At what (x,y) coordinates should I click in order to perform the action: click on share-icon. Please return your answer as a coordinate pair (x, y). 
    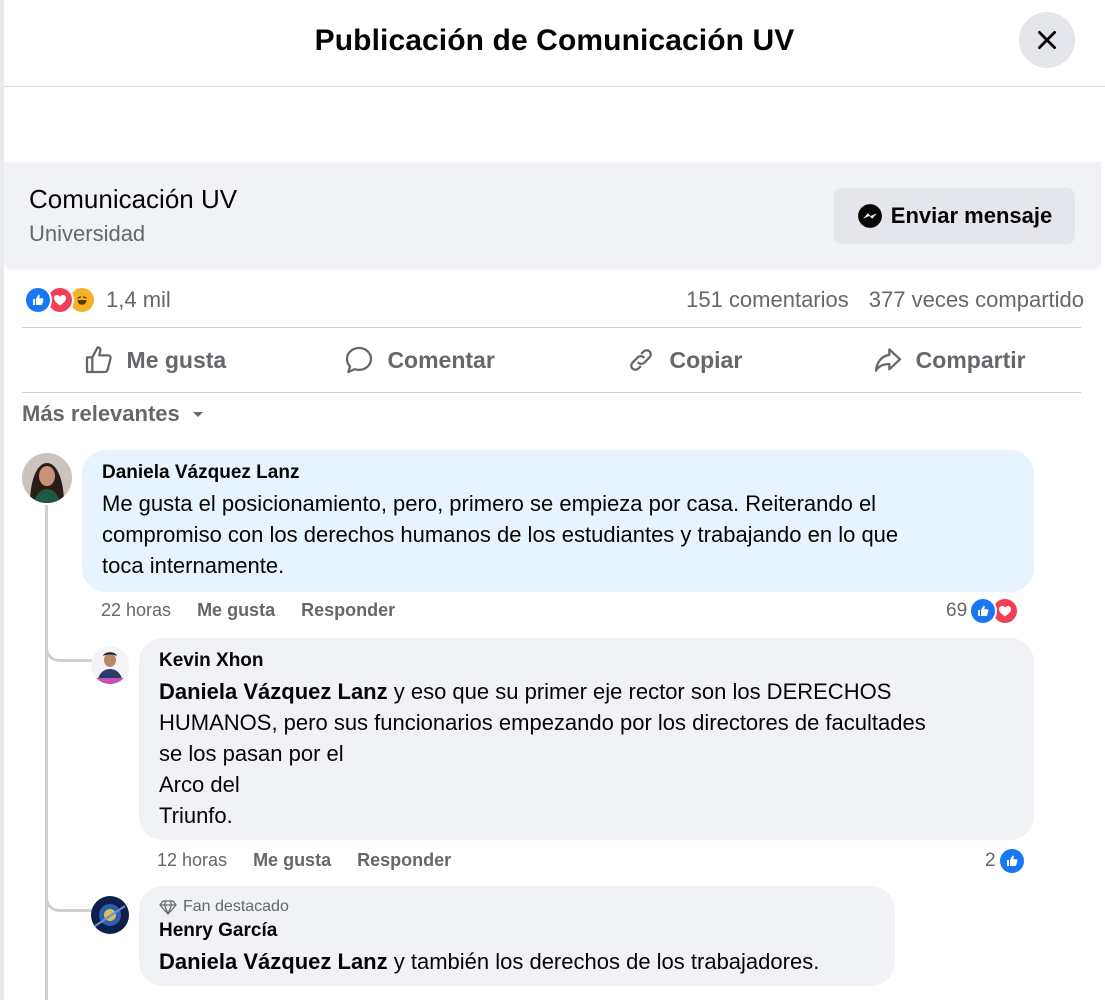
    Looking at the image, I should click on (887, 360).